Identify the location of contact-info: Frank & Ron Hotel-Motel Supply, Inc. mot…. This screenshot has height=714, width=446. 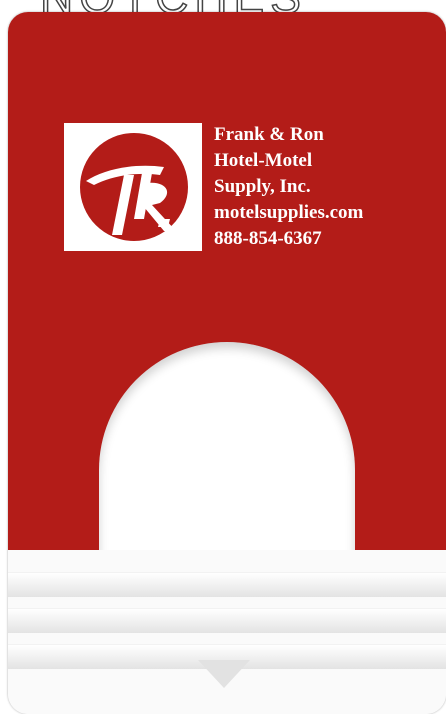
(288, 187).